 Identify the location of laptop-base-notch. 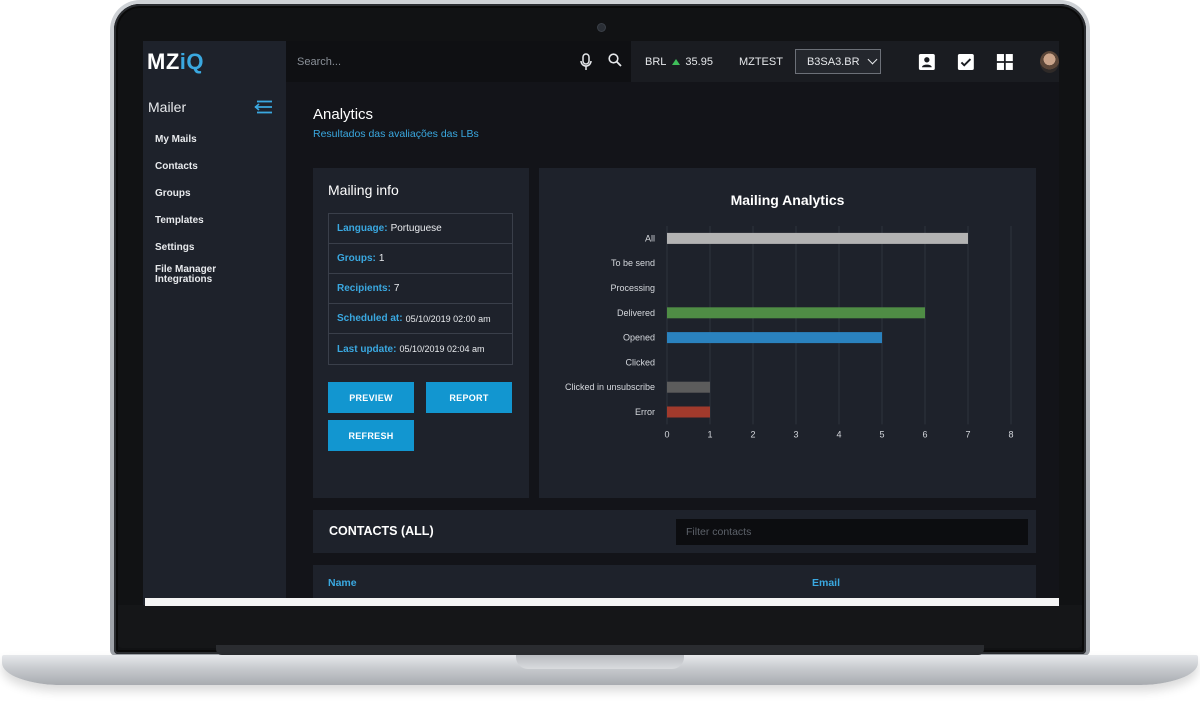
(600, 662).